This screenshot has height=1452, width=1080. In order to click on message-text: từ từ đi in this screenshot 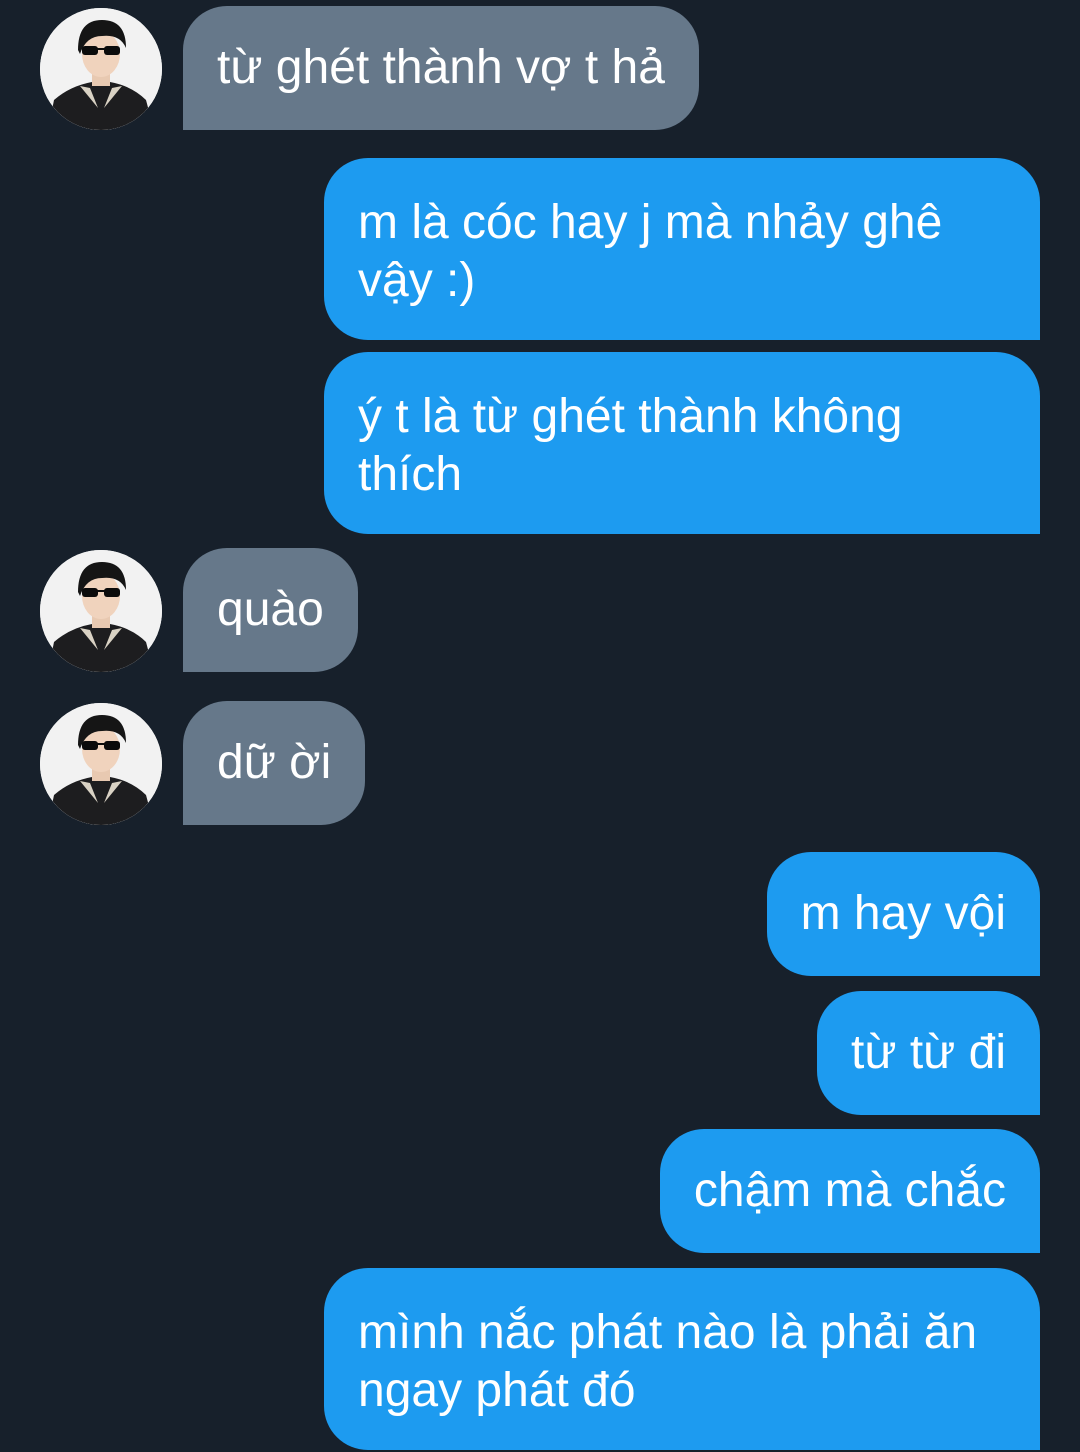, I will do `click(928, 1052)`.